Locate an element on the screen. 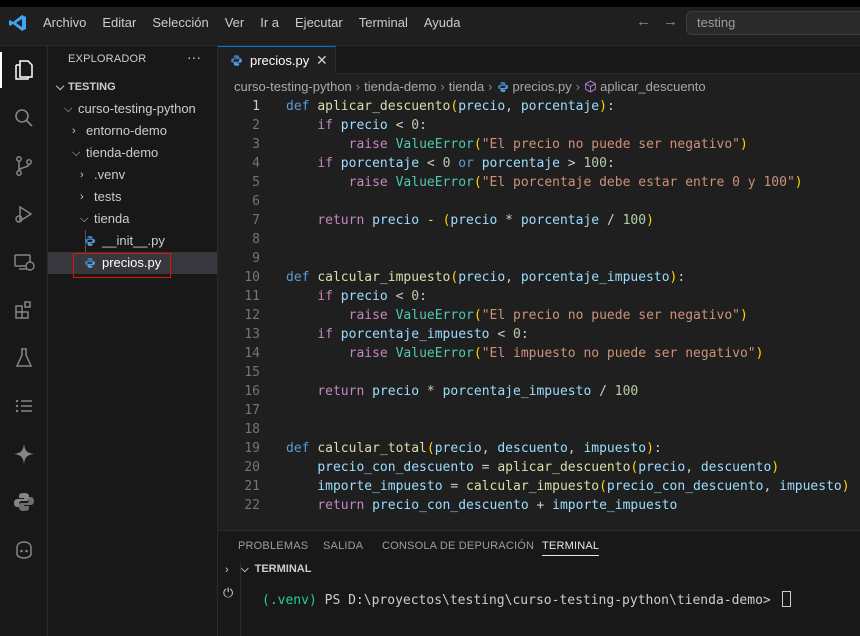 The image size is (860, 636). line-number: 13 is located at coordinates (252, 334).